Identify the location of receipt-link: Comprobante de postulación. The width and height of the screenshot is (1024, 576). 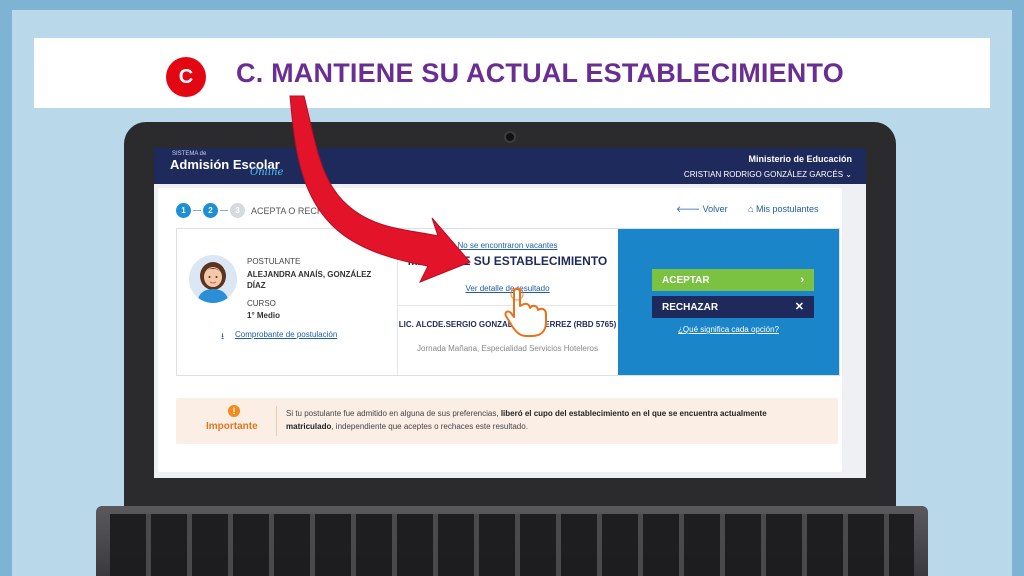
(286, 334).